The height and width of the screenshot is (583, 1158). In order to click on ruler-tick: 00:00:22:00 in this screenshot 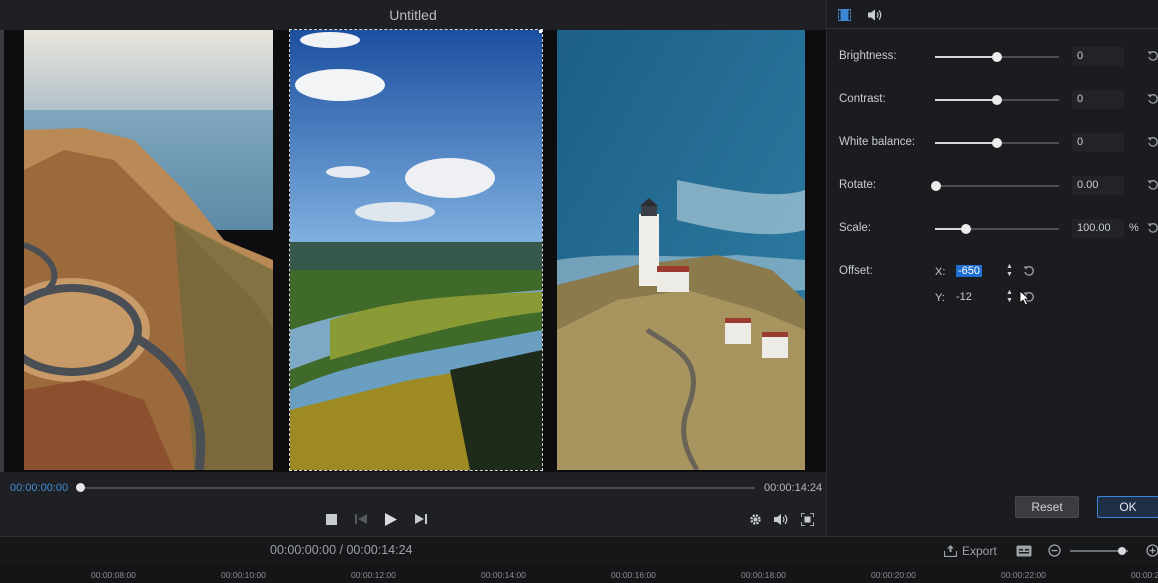, I will do `click(1023, 575)`.